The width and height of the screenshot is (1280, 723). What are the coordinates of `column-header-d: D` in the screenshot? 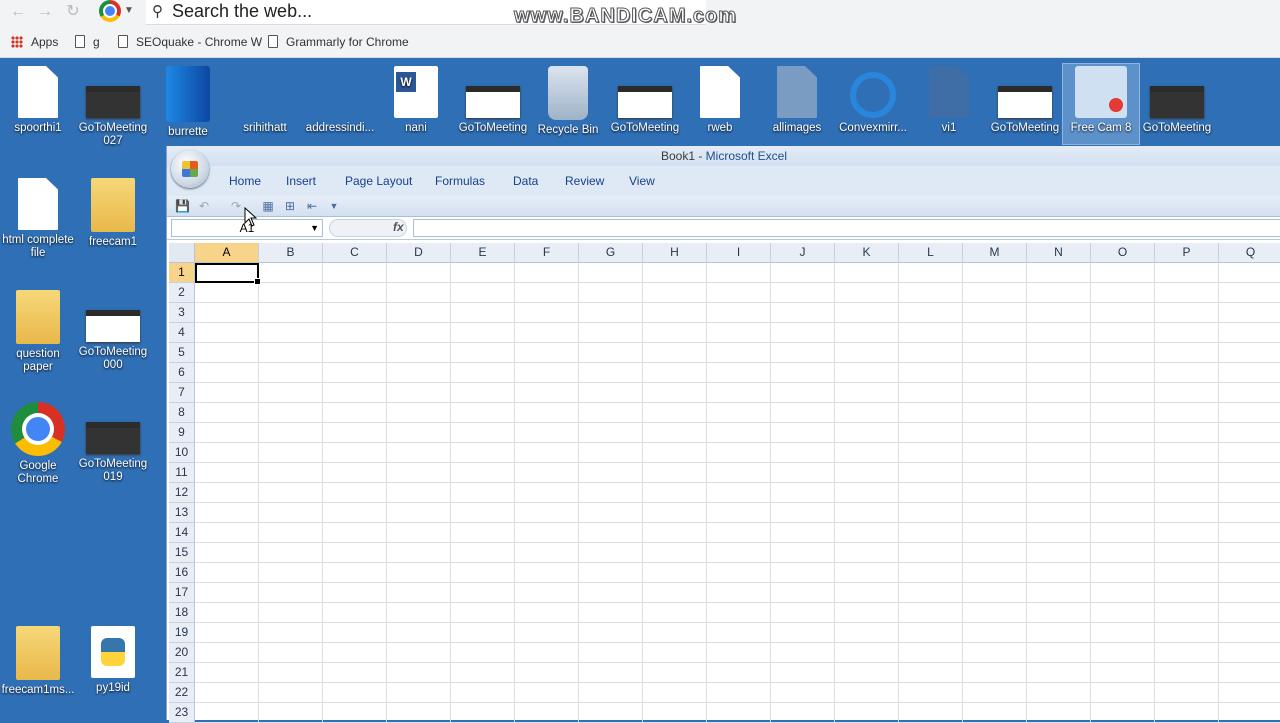 It's located at (419, 253).